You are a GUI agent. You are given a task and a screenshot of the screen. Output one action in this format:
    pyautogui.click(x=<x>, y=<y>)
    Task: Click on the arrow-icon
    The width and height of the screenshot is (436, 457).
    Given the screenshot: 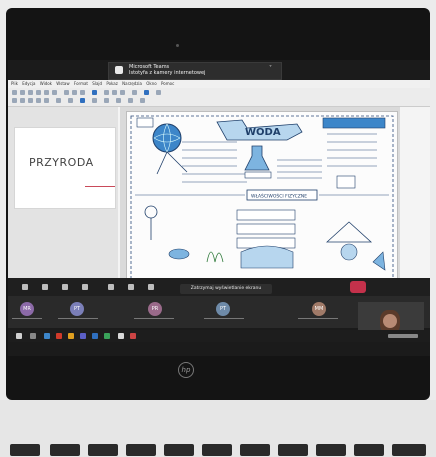 What is the action you would take?
    pyautogui.click(x=58, y=100)
    